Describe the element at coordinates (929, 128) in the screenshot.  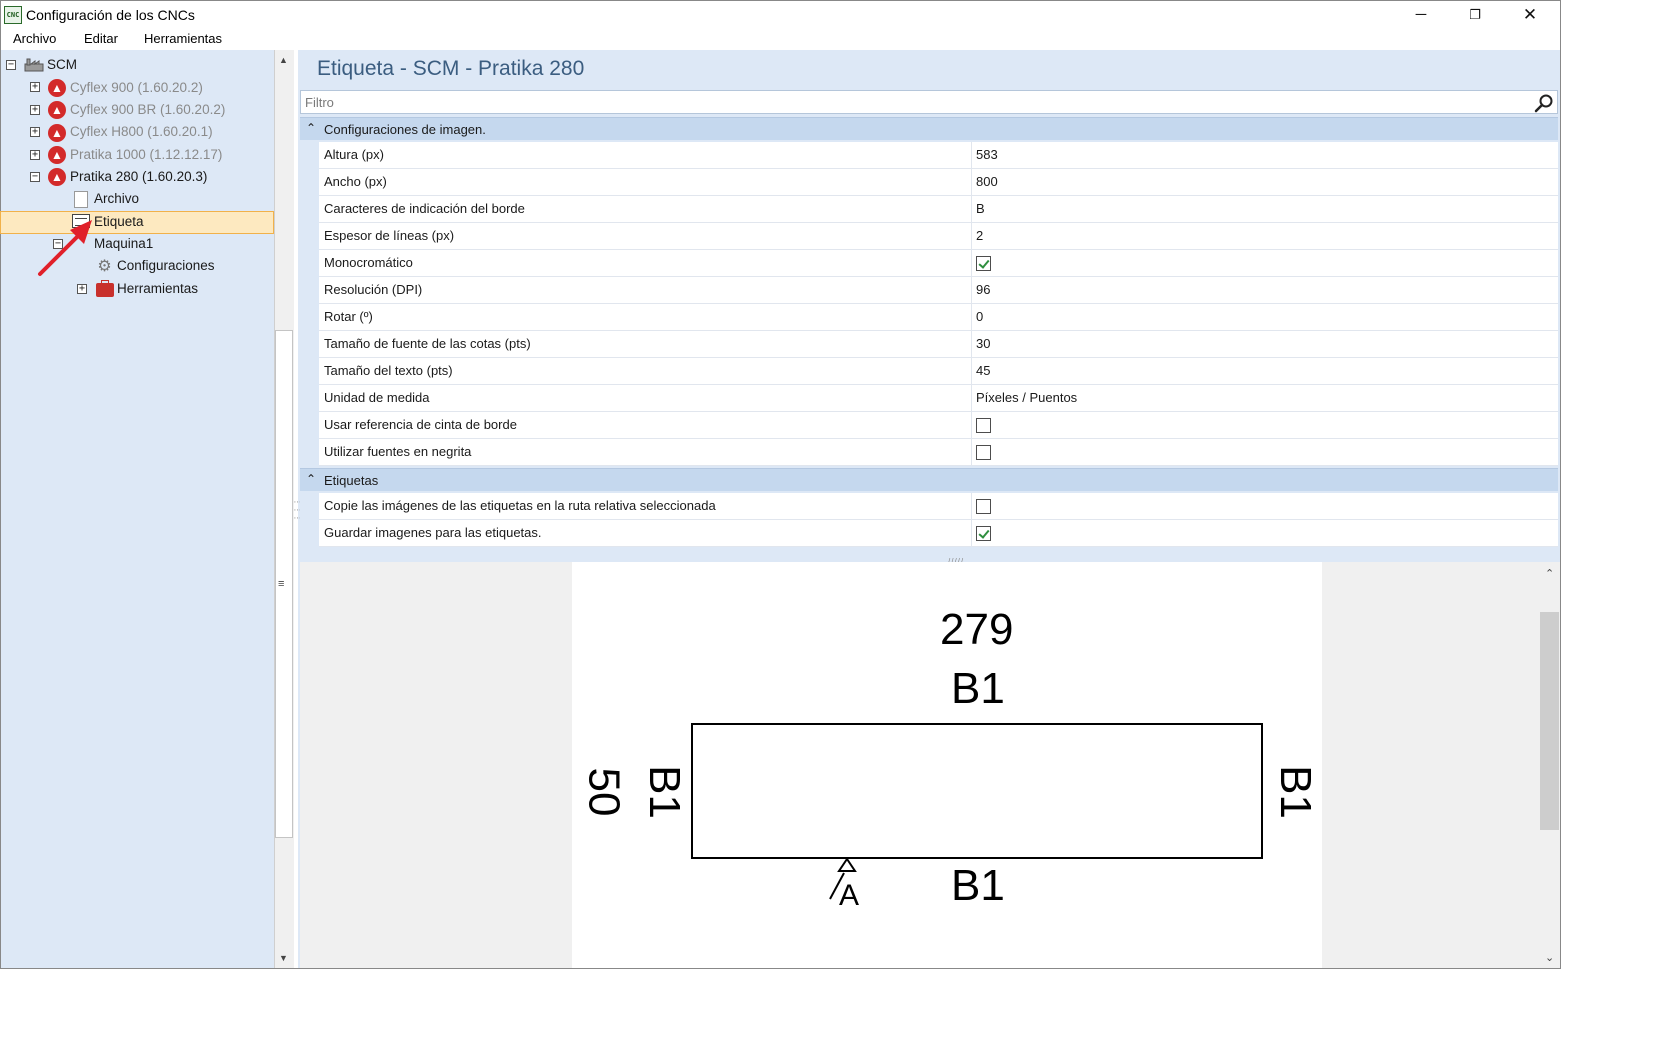
I see `category-configuraciones-imagen: ⌃ Configuraciones de imagen.` at that location.